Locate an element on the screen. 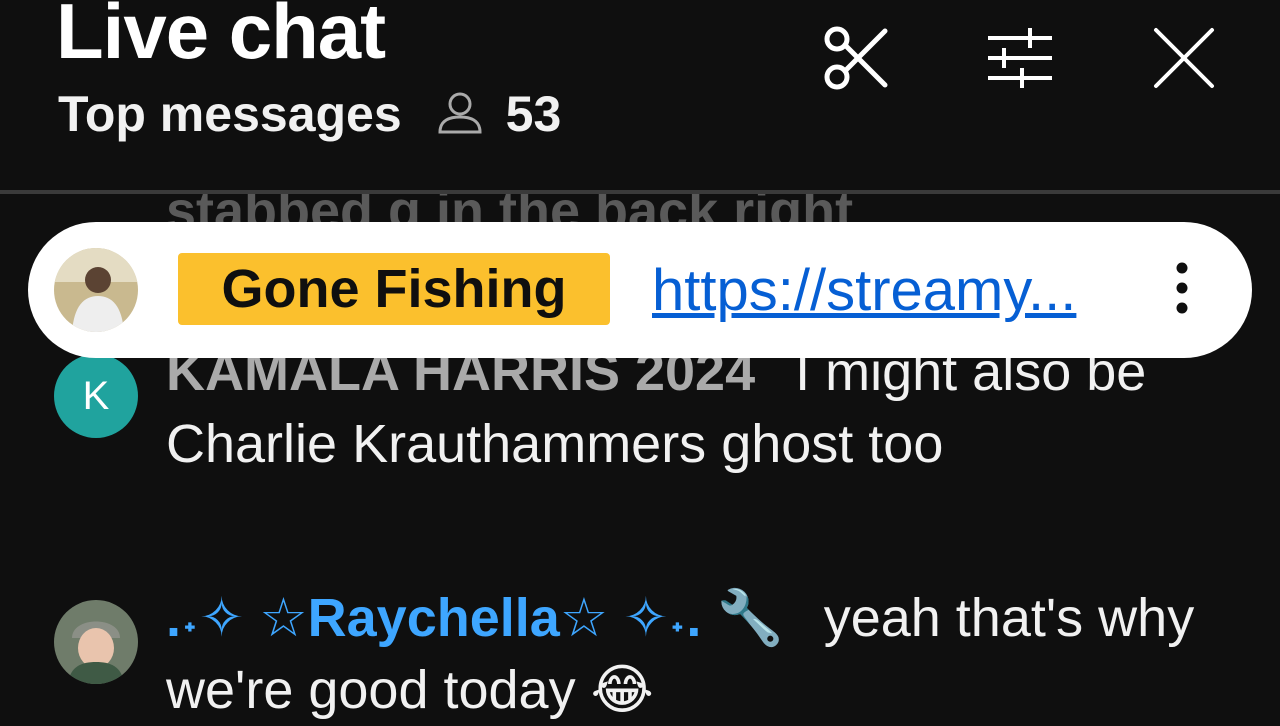  chat-mode-label: Top messages is located at coordinates (230, 114).